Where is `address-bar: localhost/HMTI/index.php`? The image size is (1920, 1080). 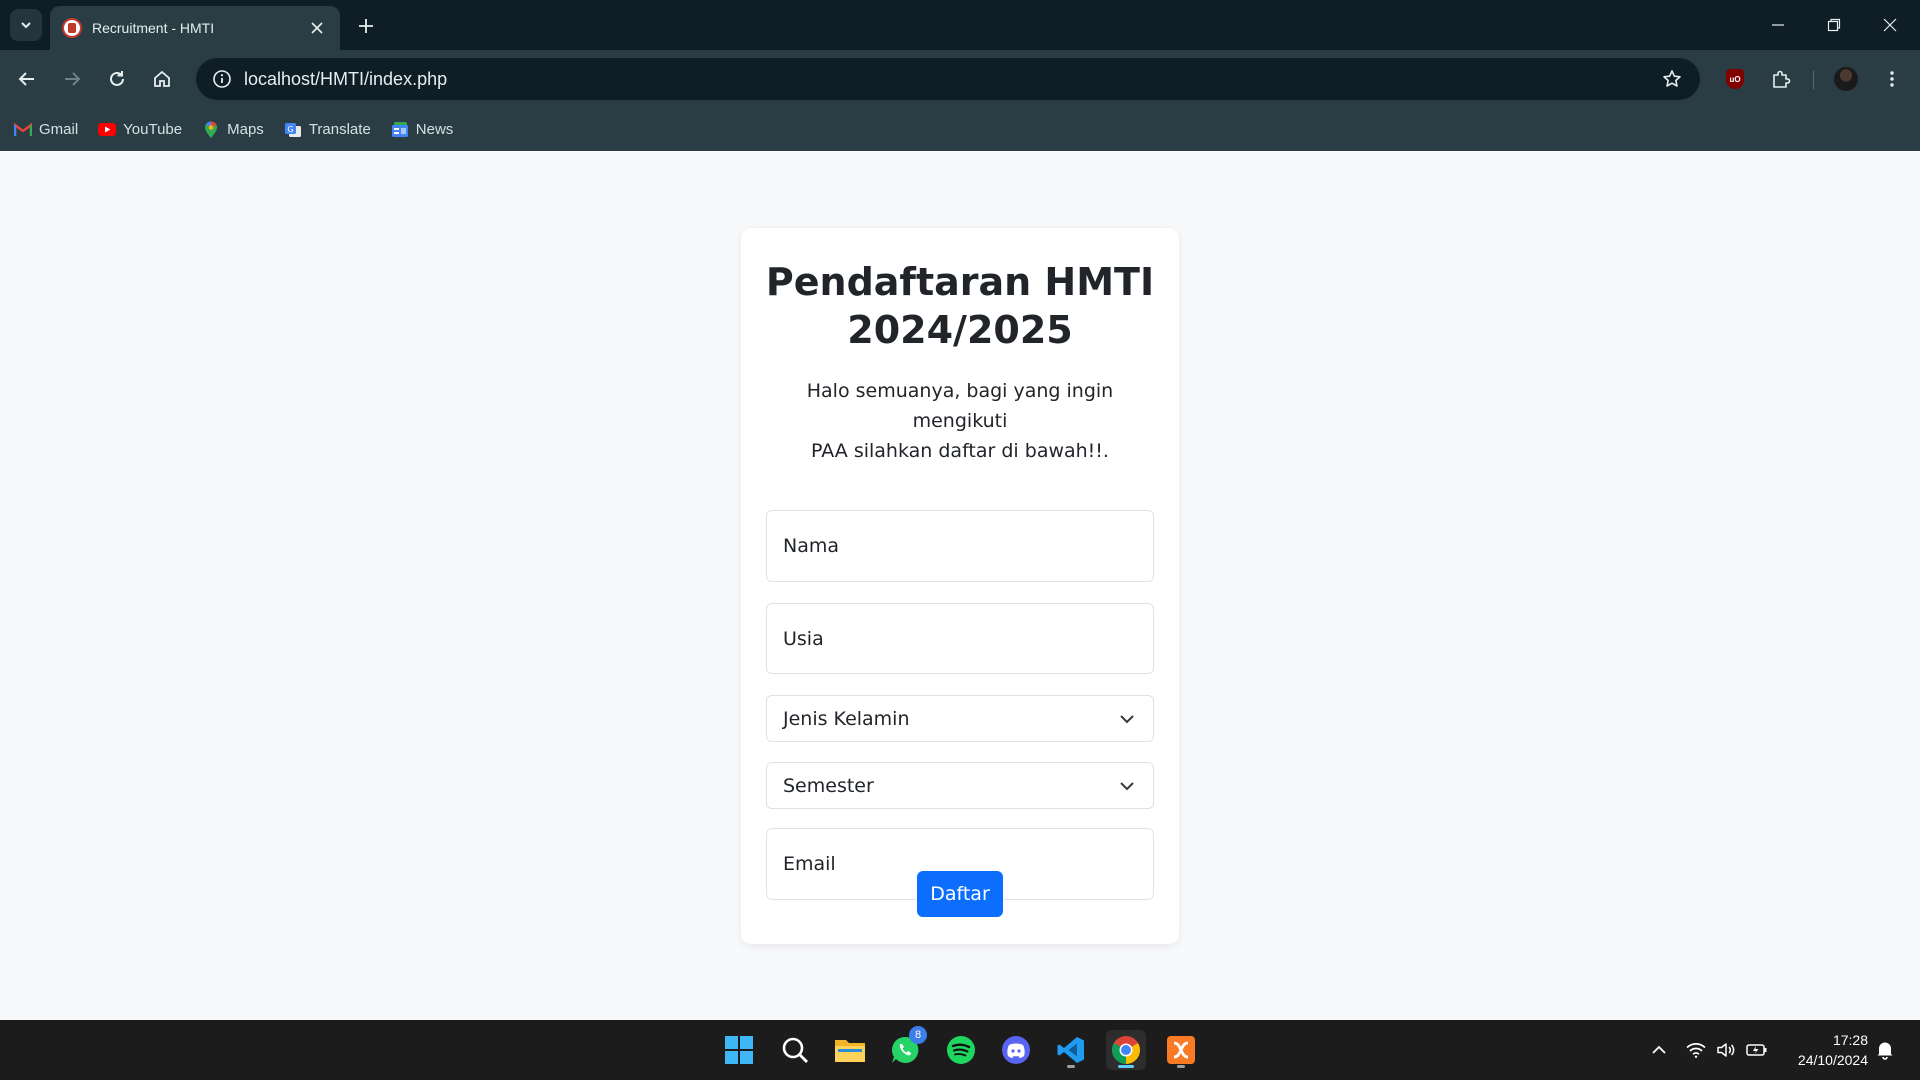 address-bar: localhost/HMTI/index.php is located at coordinates (948, 79).